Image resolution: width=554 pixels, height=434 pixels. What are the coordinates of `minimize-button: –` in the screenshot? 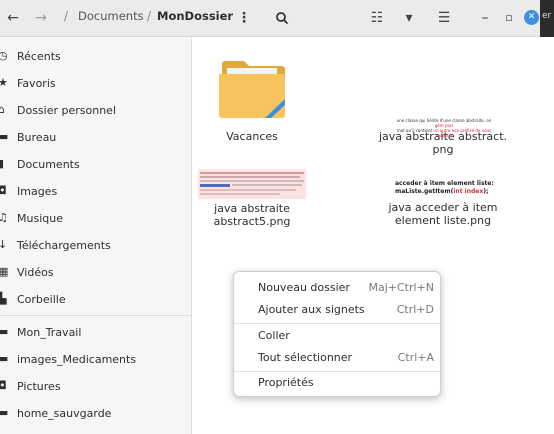 It's located at (485, 18).